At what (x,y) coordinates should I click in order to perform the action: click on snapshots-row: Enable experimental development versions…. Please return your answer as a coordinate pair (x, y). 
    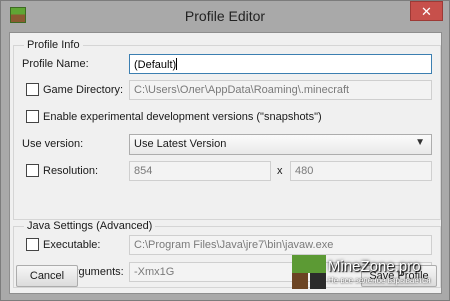
    Looking at the image, I should click on (227, 118).